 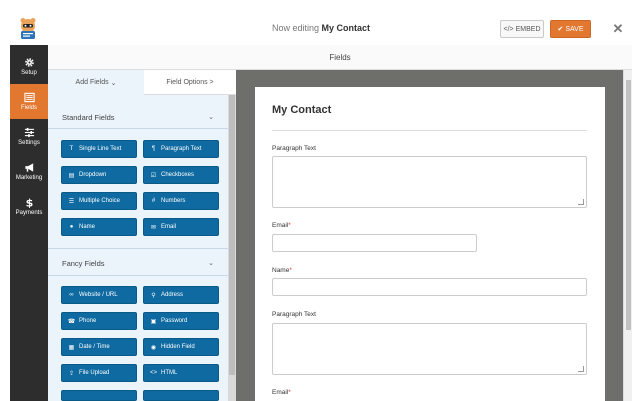 What do you see at coordinates (153, 201) in the screenshot?
I see `hash-icon: #` at bounding box center [153, 201].